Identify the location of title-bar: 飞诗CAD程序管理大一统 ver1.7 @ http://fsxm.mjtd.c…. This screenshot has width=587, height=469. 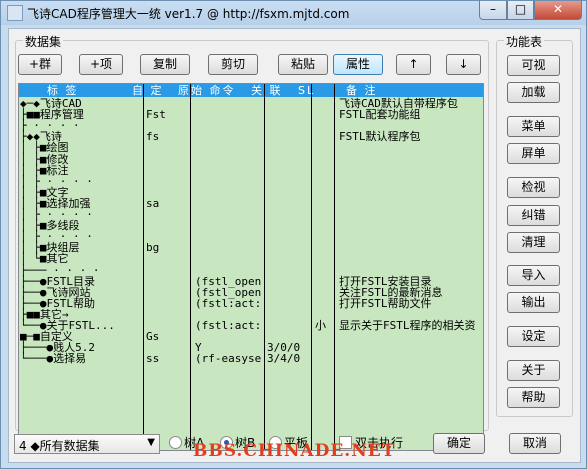
(293, 13).